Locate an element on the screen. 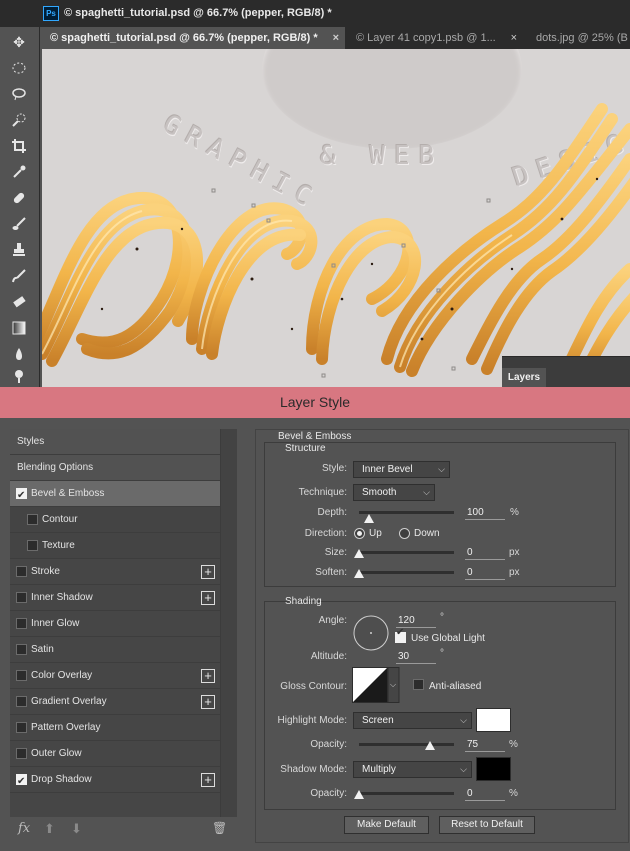  highlight-opacity-input: 75 is located at coordinates (485, 745).